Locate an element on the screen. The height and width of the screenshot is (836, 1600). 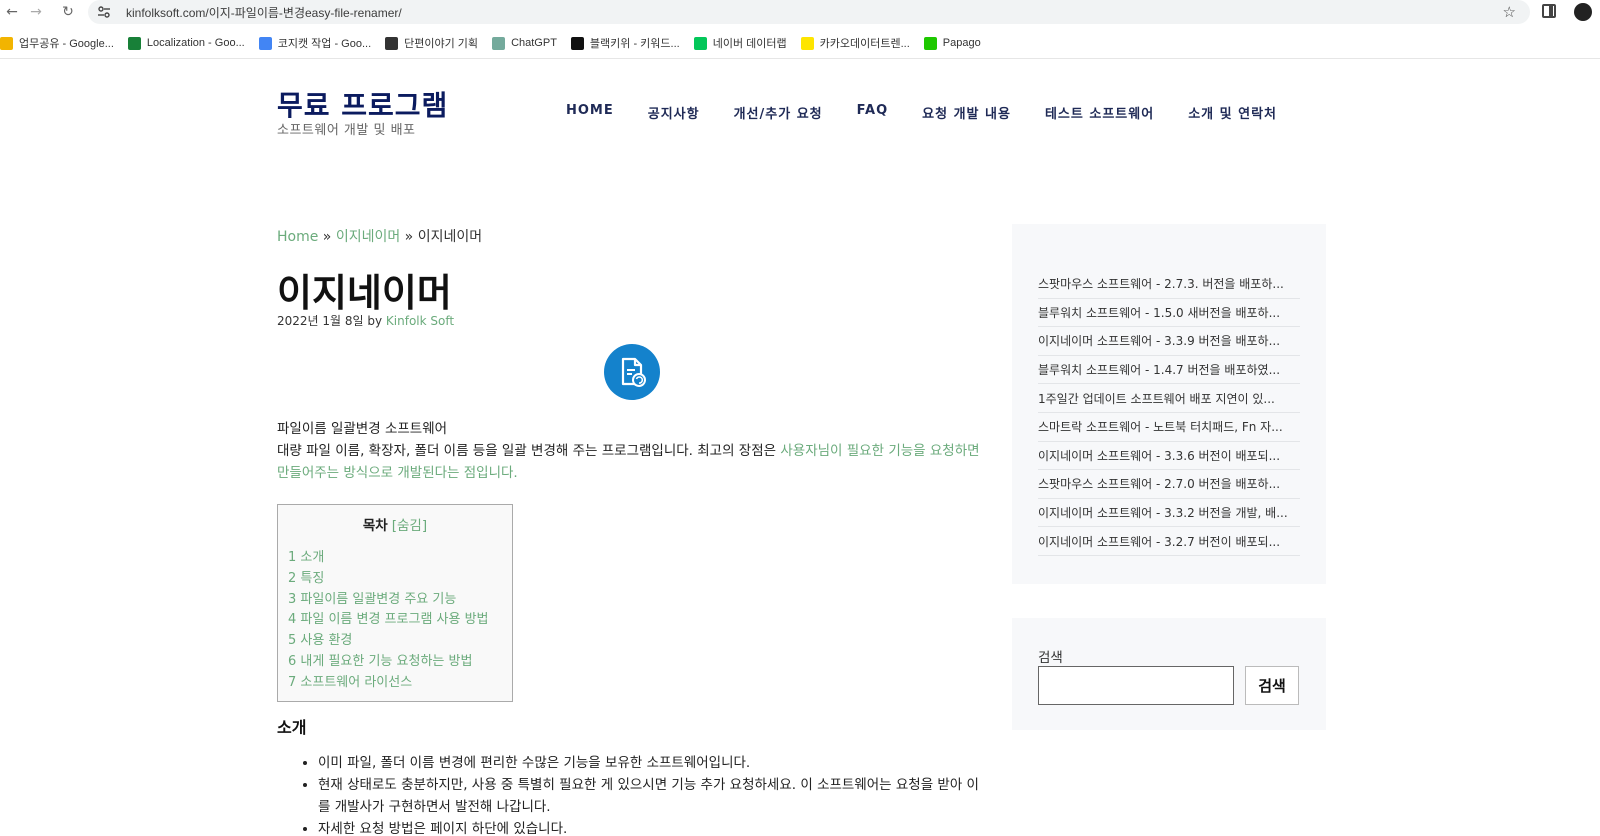
toc-item: 1 소개 is located at coordinates (395, 558).